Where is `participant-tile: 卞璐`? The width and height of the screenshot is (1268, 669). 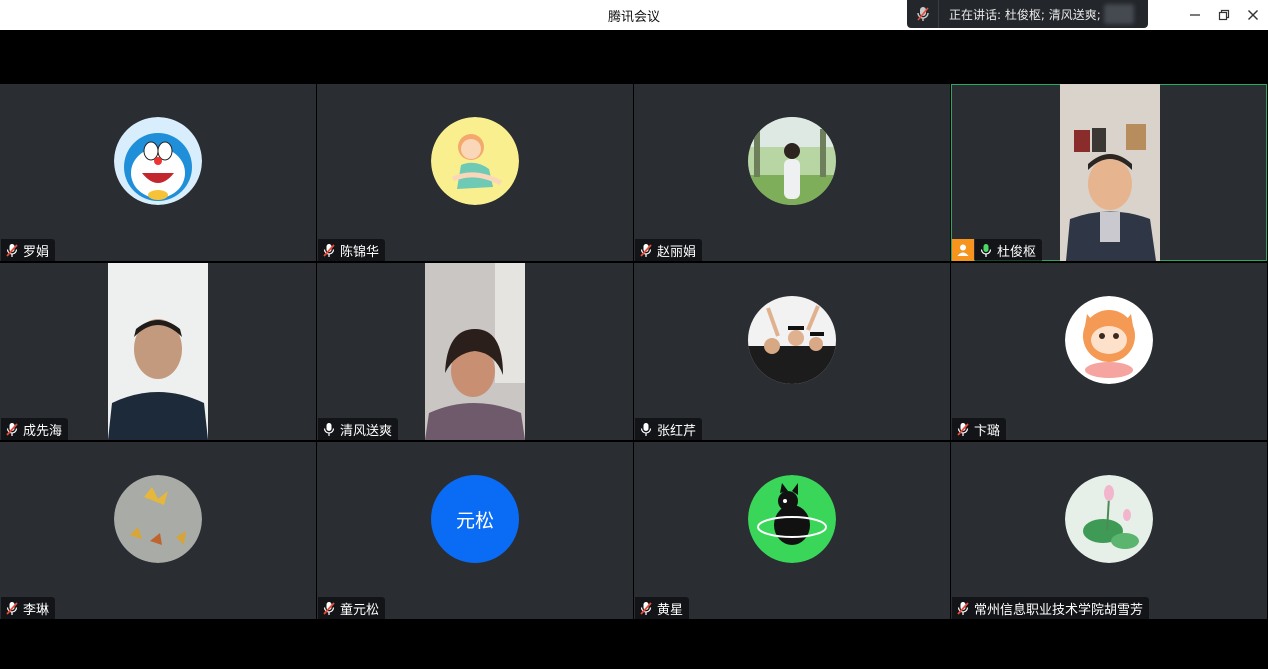 participant-tile: 卞璐 is located at coordinates (1109, 351).